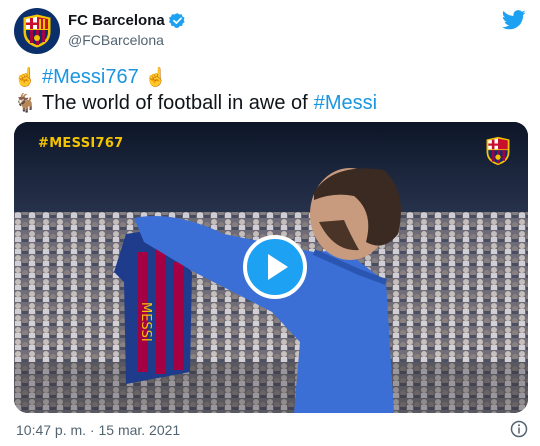  What do you see at coordinates (145, 322) in the screenshot?
I see `svg-text: MESSI` at bounding box center [145, 322].